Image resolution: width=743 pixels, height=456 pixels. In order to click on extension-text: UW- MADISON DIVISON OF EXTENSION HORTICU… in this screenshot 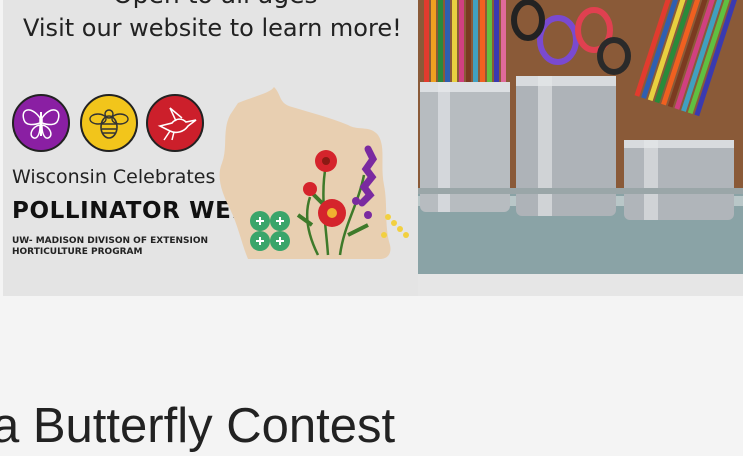, I will do `click(122, 247)`.